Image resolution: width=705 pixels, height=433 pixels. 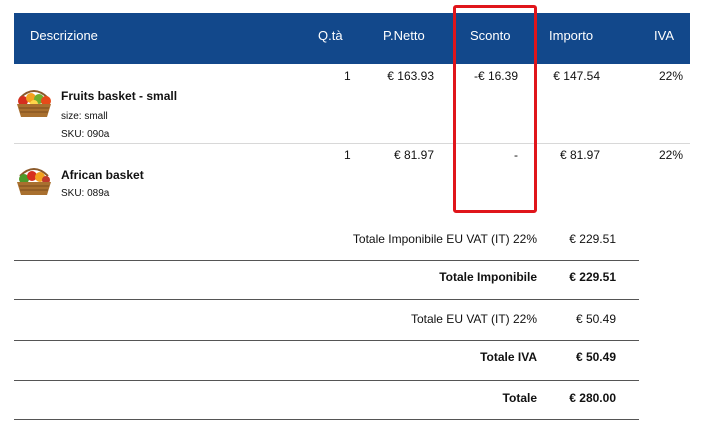 I want to click on total-label: Totale Imponibile, so click(x=488, y=277).